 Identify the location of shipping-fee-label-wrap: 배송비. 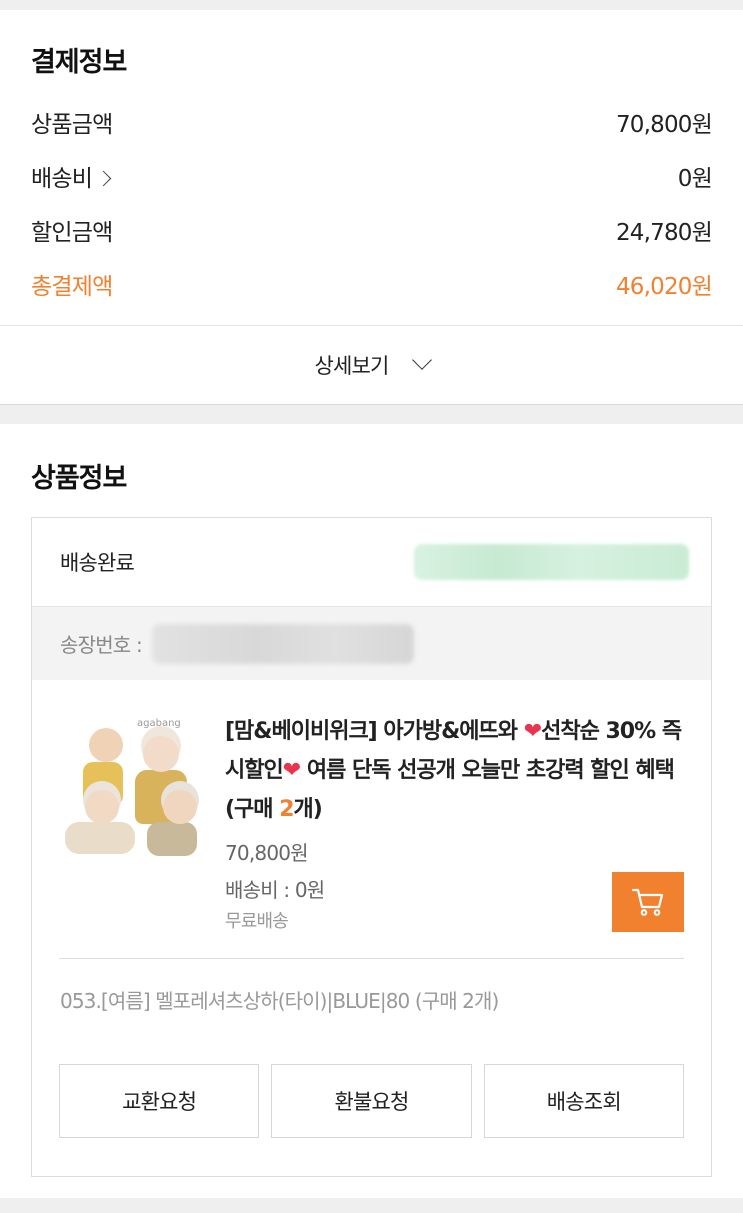
(71, 176).